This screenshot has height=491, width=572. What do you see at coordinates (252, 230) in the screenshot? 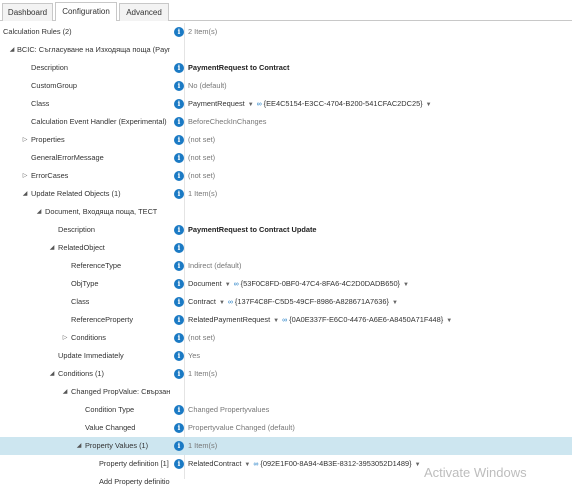
I see `property-value: PaymentRequest to Contract Update` at bounding box center [252, 230].